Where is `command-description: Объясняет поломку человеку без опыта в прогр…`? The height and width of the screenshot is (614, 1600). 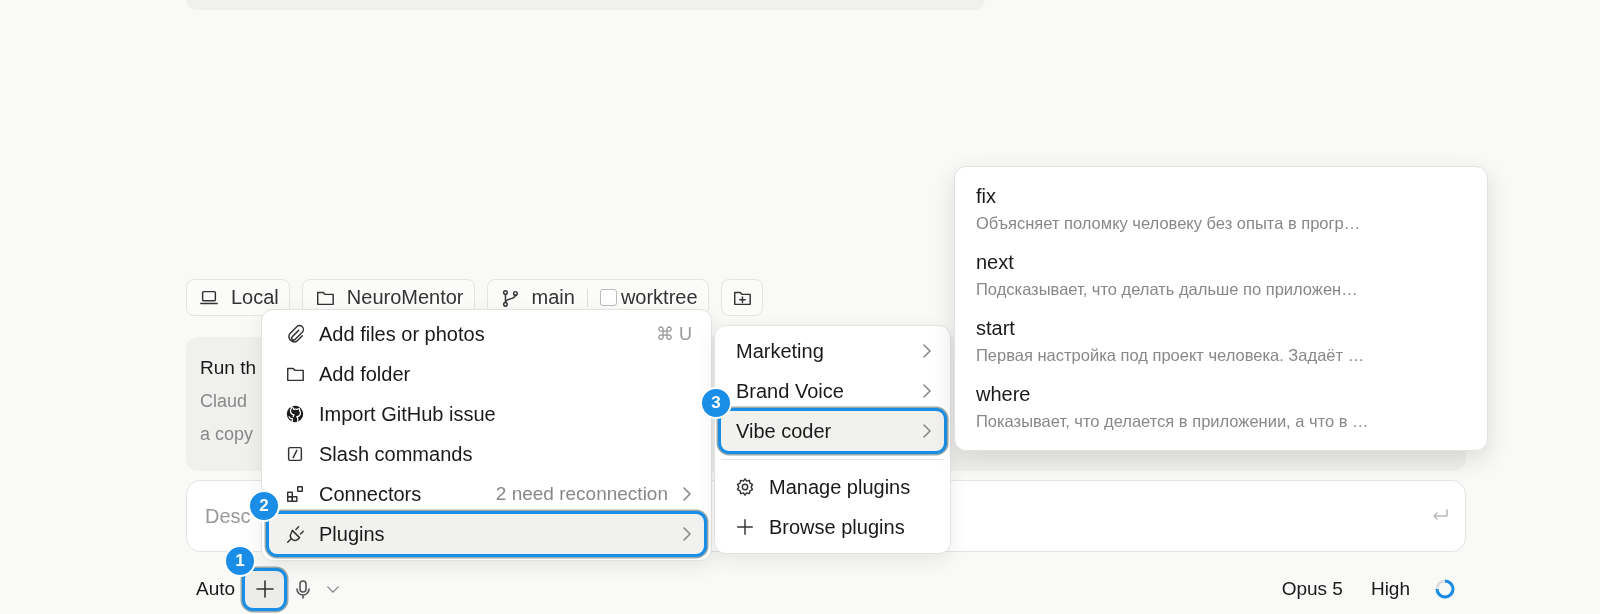 command-description: Объясняет поломку человеку без опыта в прогр… is located at coordinates (1169, 223).